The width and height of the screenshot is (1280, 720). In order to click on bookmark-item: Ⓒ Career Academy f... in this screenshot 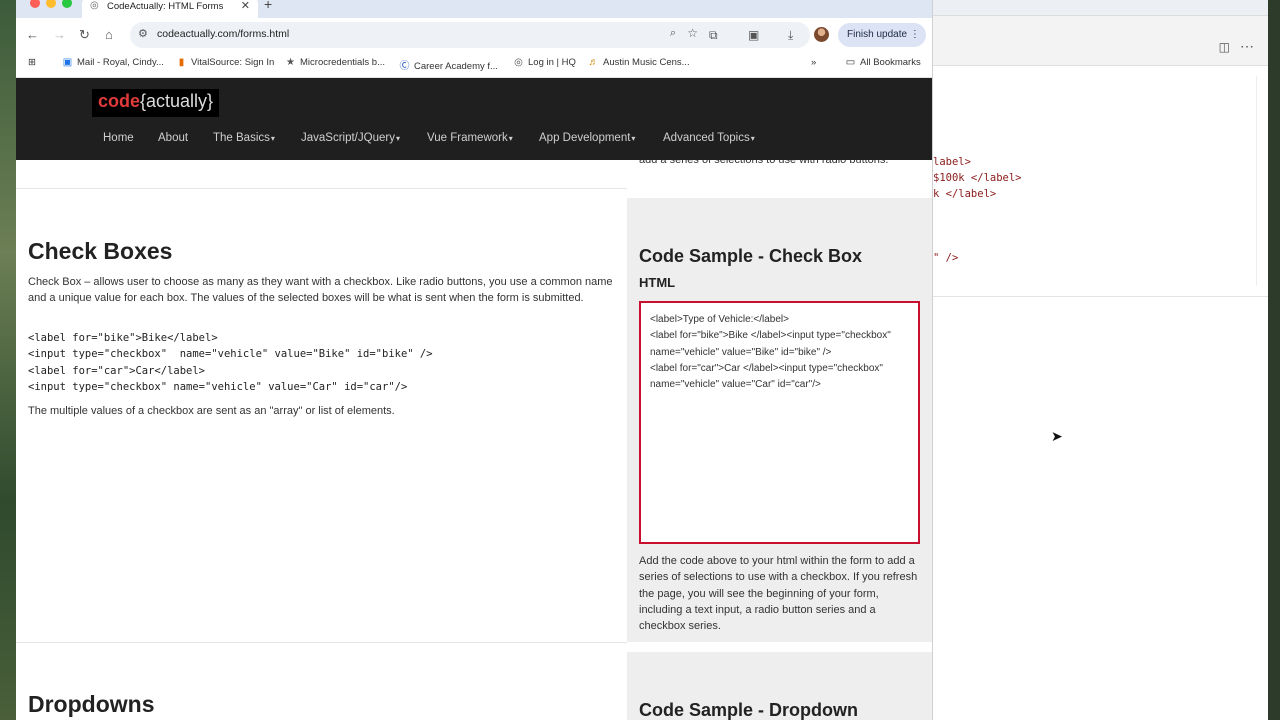, I will do `click(448, 64)`.